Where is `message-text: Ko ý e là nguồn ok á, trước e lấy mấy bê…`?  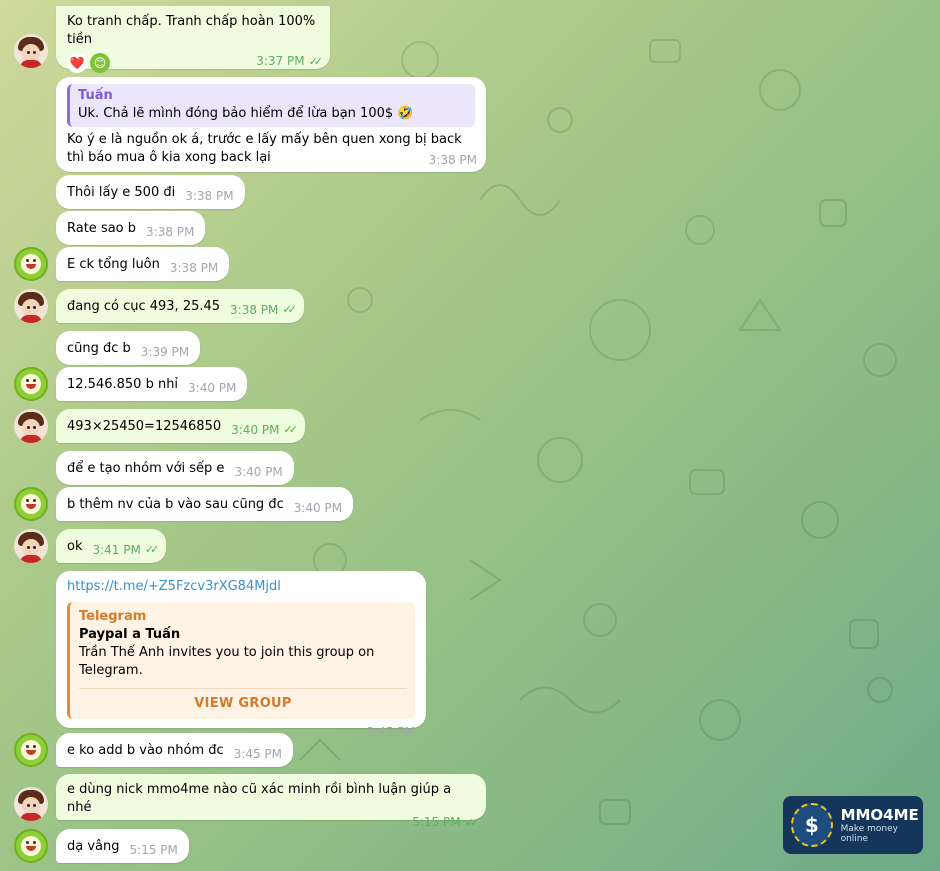
message-text: Ko ý e là nguồn ok á, trước e lấy mấy bê… is located at coordinates (264, 148).